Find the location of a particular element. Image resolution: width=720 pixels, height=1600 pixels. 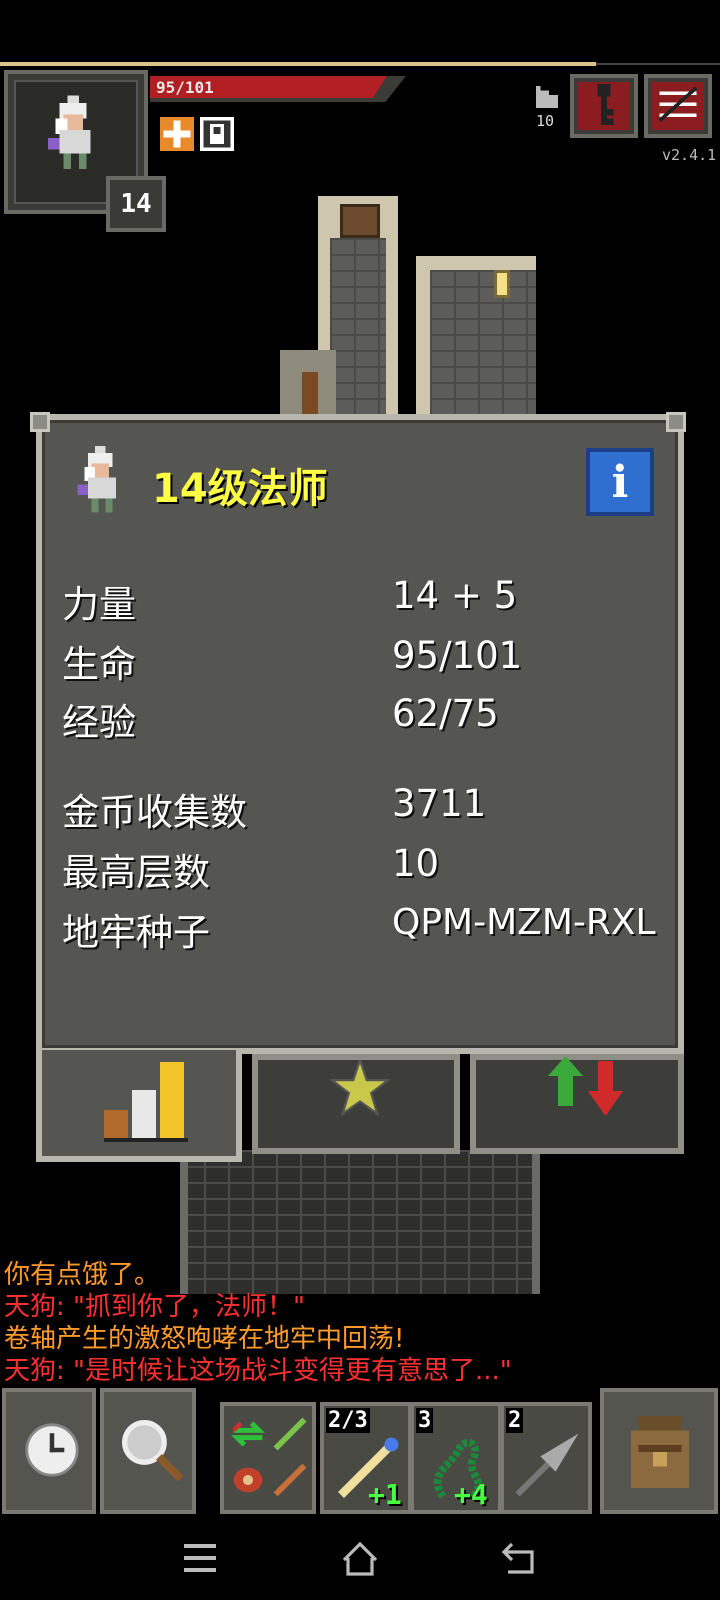

home-icon is located at coordinates (360, 1558).